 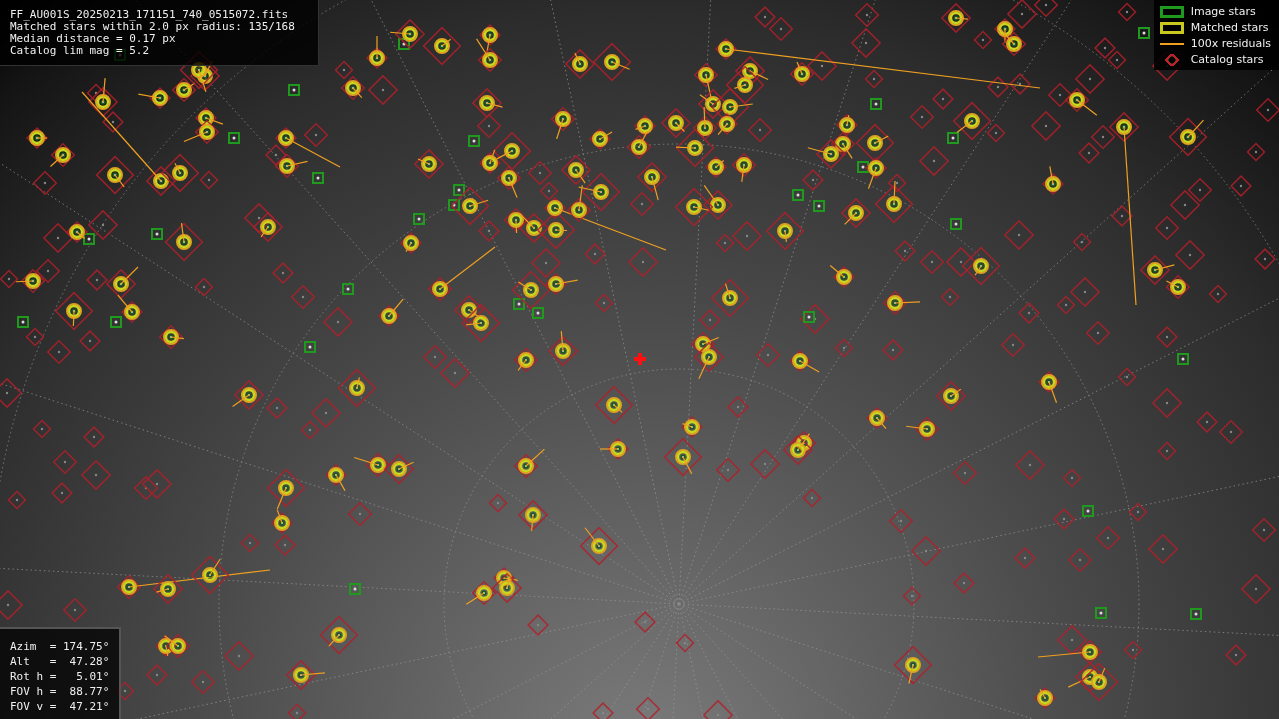 I want to click on center-cross-icon, so click(x=640, y=359).